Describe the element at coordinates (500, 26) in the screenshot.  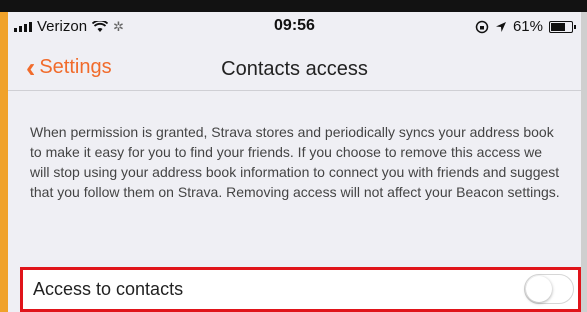
I see `location-icon` at that location.